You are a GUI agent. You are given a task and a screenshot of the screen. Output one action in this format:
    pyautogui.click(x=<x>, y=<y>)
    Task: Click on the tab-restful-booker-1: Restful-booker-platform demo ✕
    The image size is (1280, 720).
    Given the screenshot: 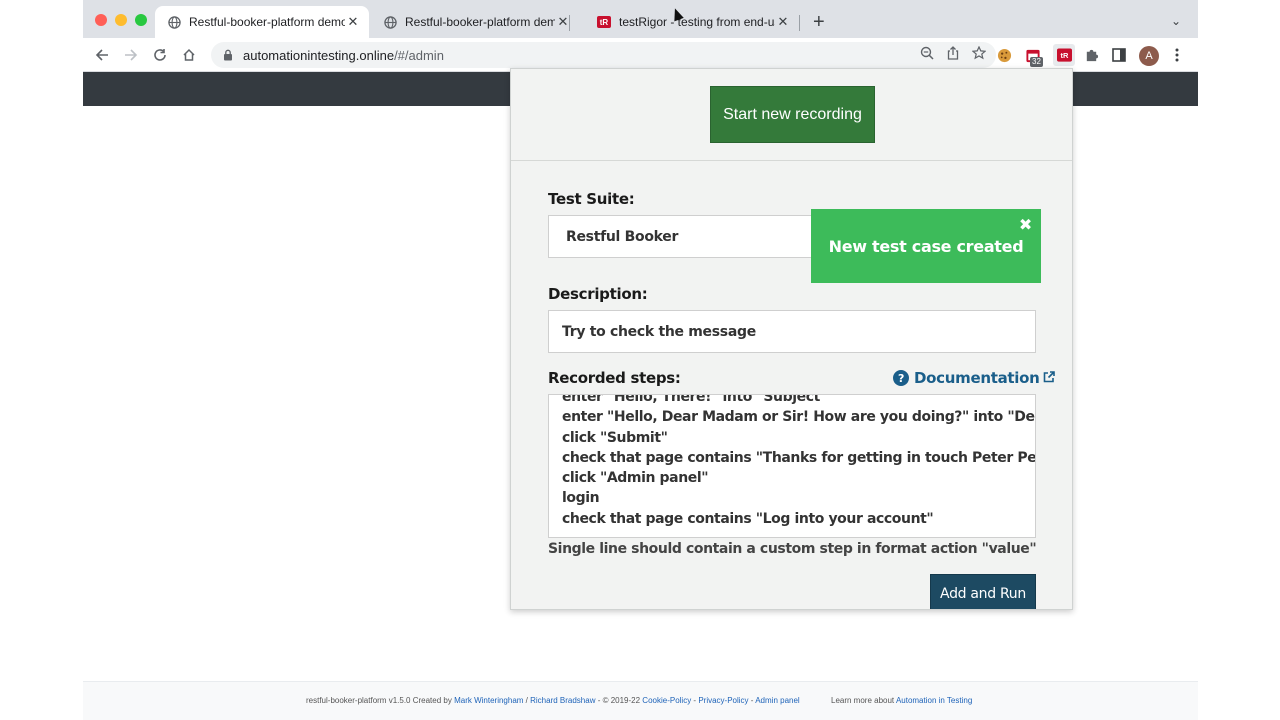 What is the action you would take?
    pyautogui.click(x=262, y=22)
    